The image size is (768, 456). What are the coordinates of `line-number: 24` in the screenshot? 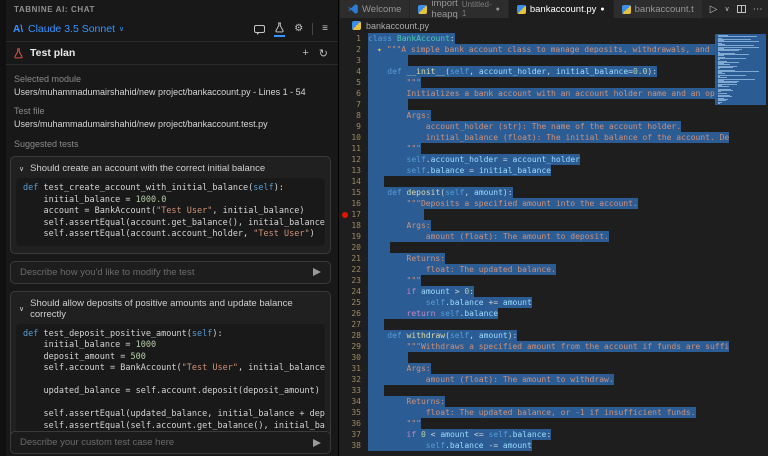 It's located at (354, 291).